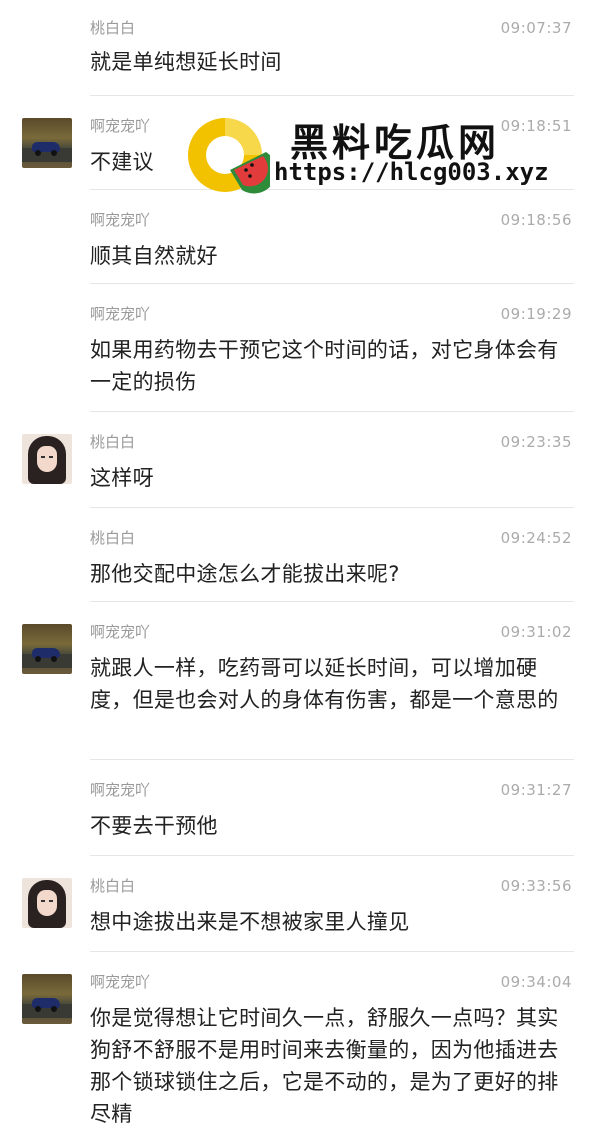 The height and width of the screenshot is (1130, 596). Describe the element at coordinates (122, 478) in the screenshot. I see `message-text: 这样呀` at that location.